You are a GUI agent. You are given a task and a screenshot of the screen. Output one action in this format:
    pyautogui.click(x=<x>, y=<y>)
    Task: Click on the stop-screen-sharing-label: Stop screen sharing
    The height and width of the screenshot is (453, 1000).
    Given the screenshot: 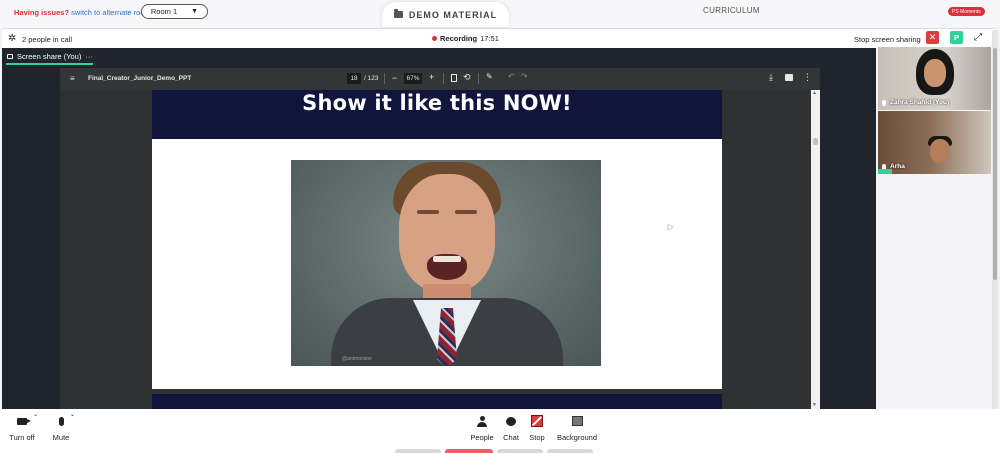 What is the action you would take?
    pyautogui.click(x=887, y=39)
    